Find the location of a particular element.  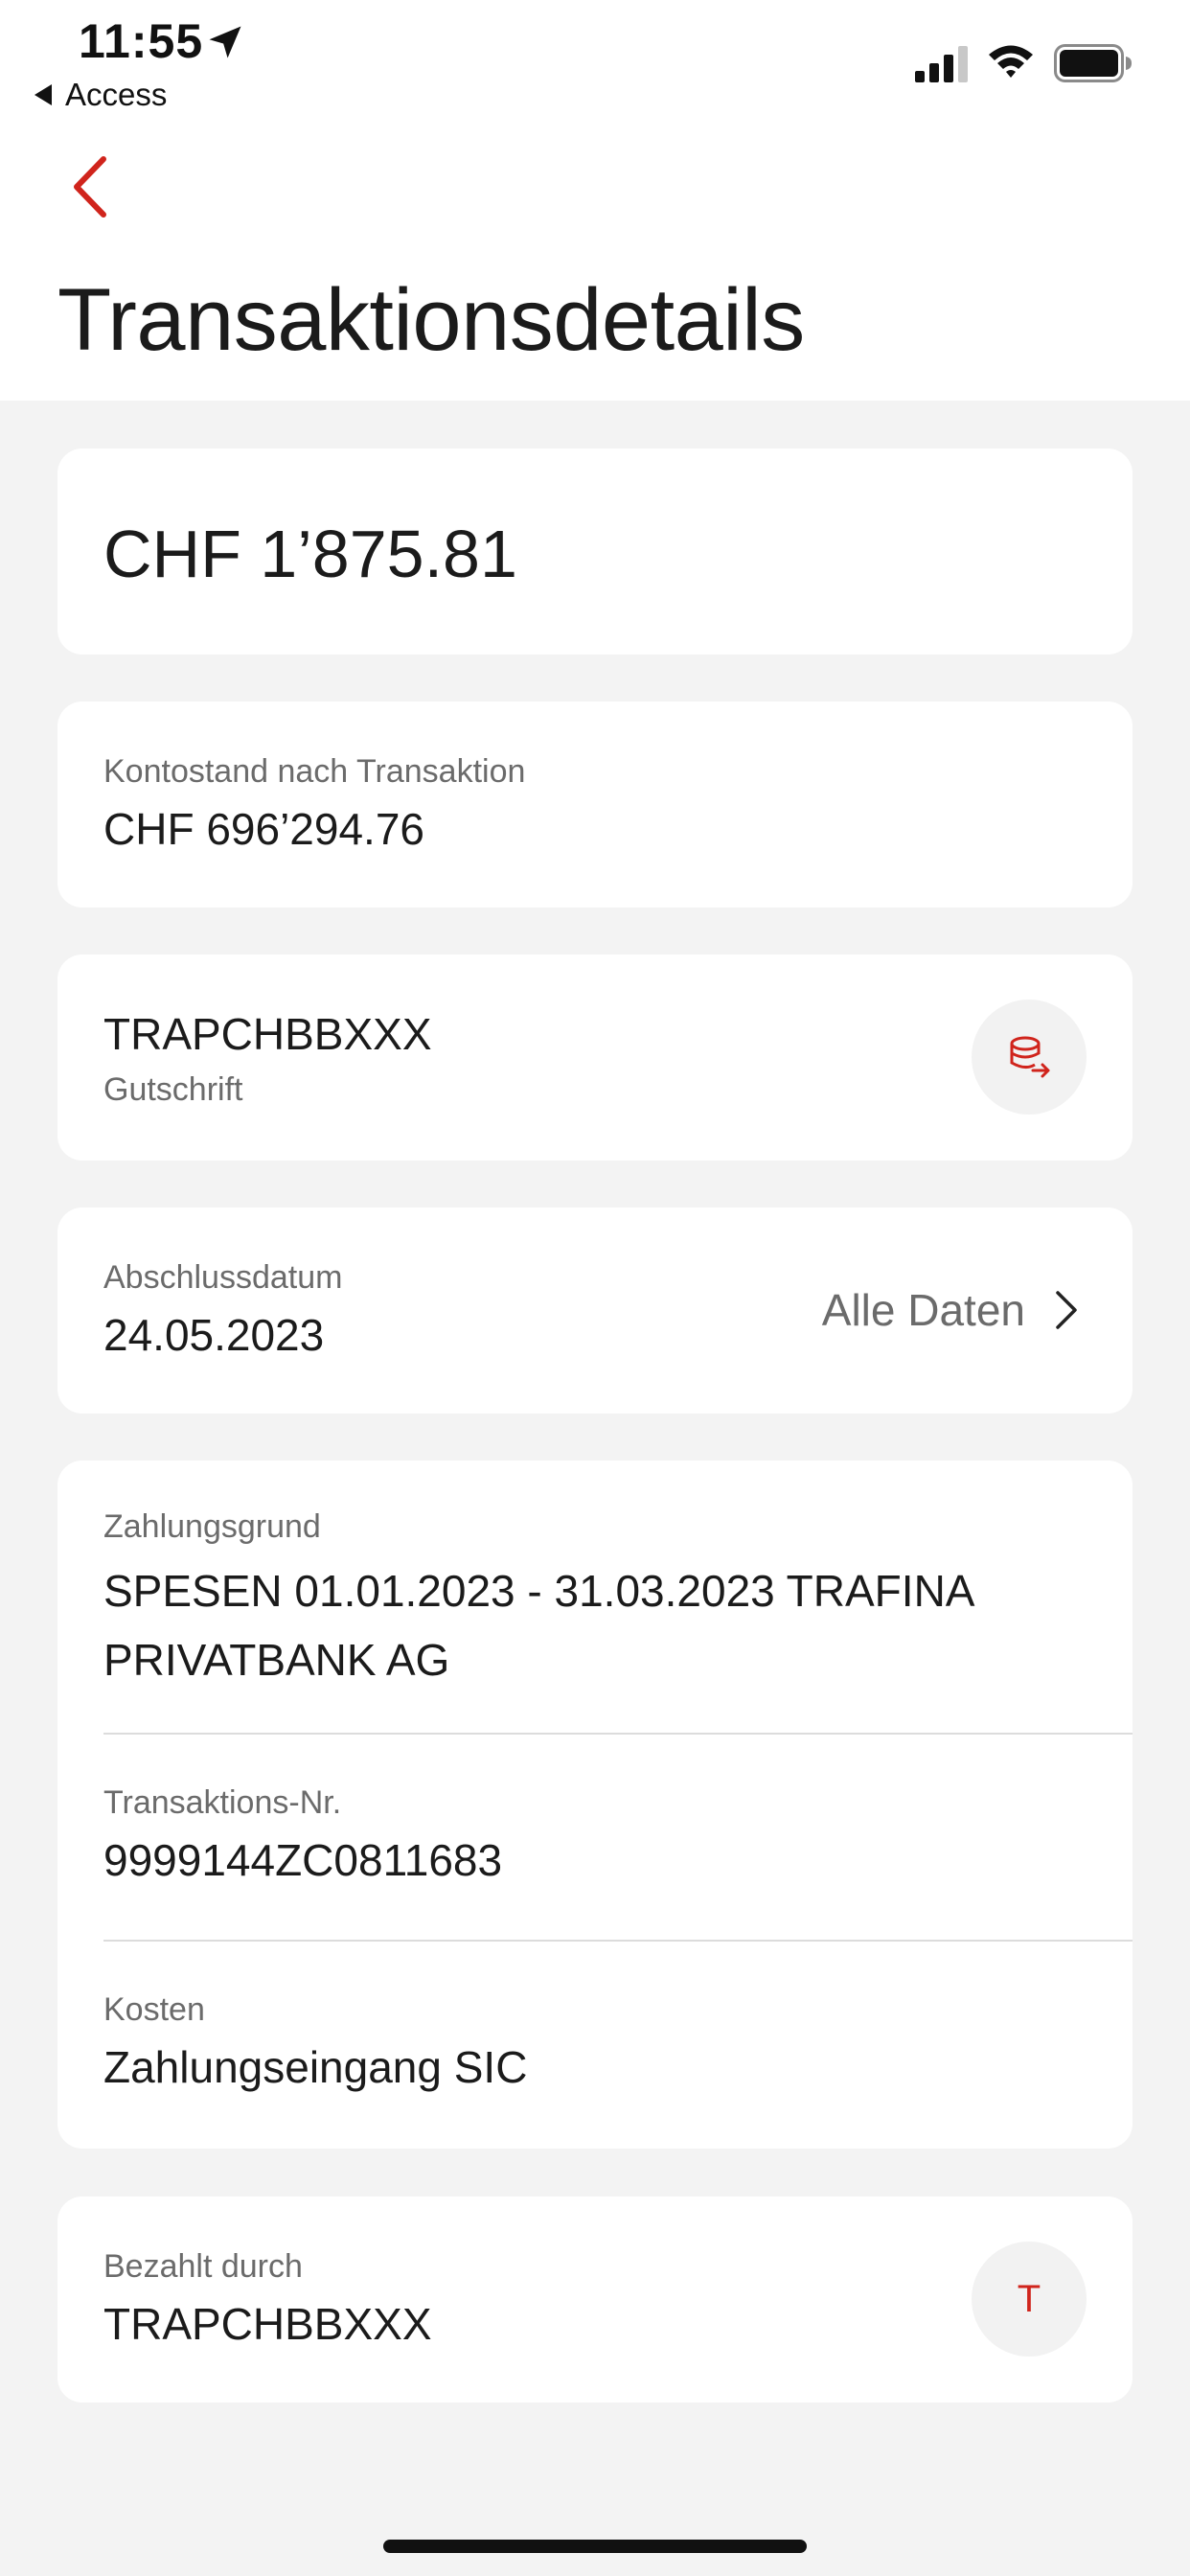

counterparty-card: TRAPCHBBXXX Gutschrift is located at coordinates (595, 1057).